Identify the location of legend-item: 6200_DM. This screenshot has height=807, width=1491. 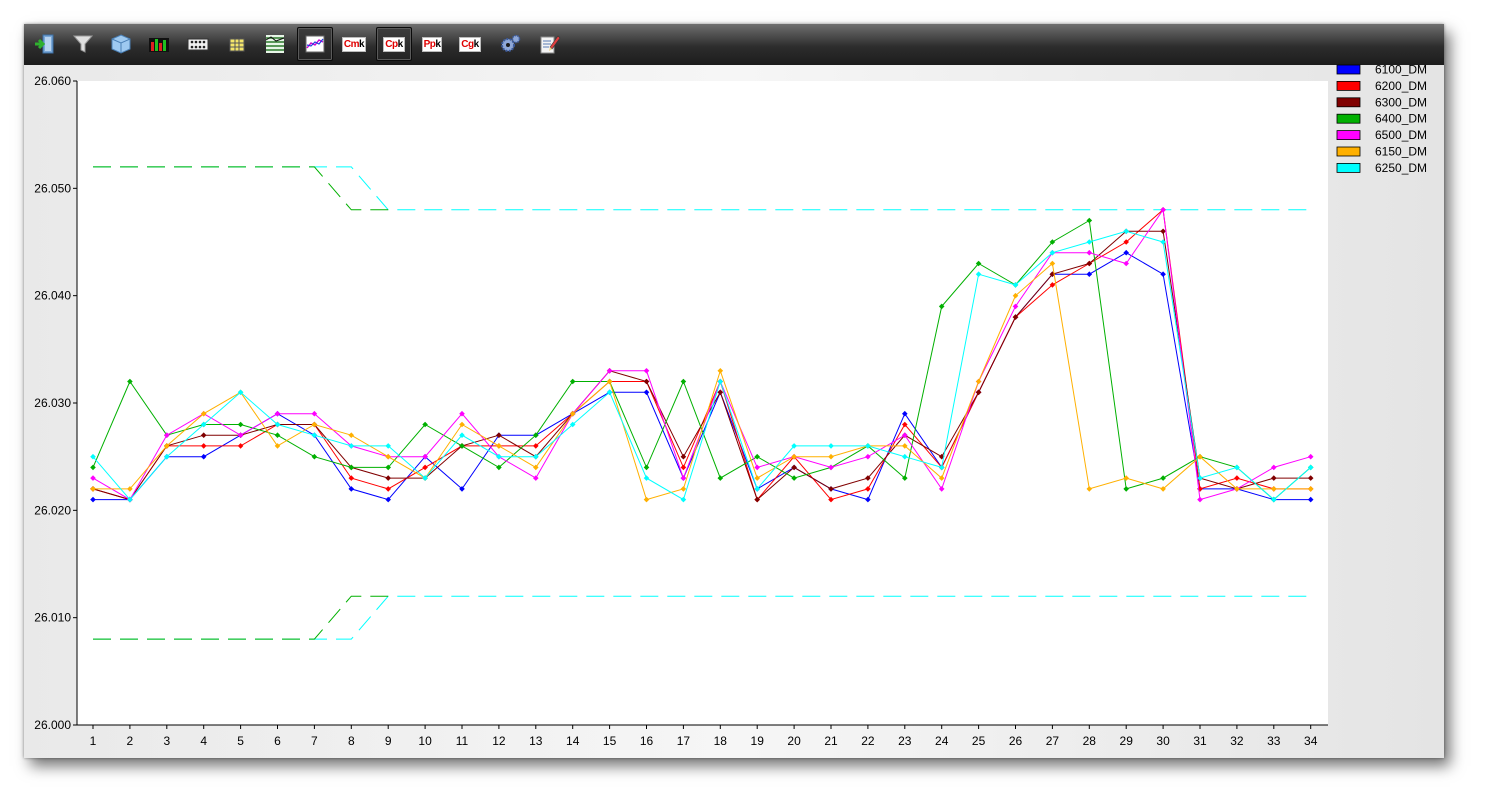
(1381, 86).